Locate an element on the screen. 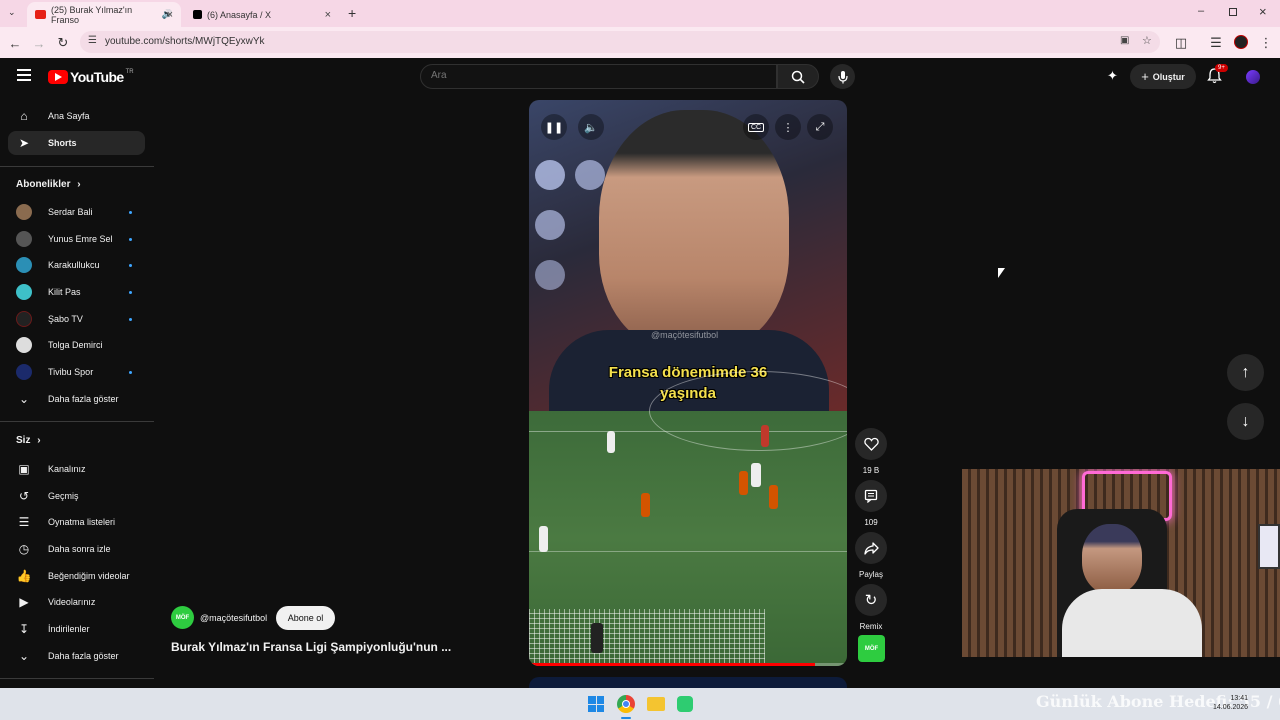 The image size is (1280, 720). media-controls-icon: ☰ is located at coordinates (1216, 43).